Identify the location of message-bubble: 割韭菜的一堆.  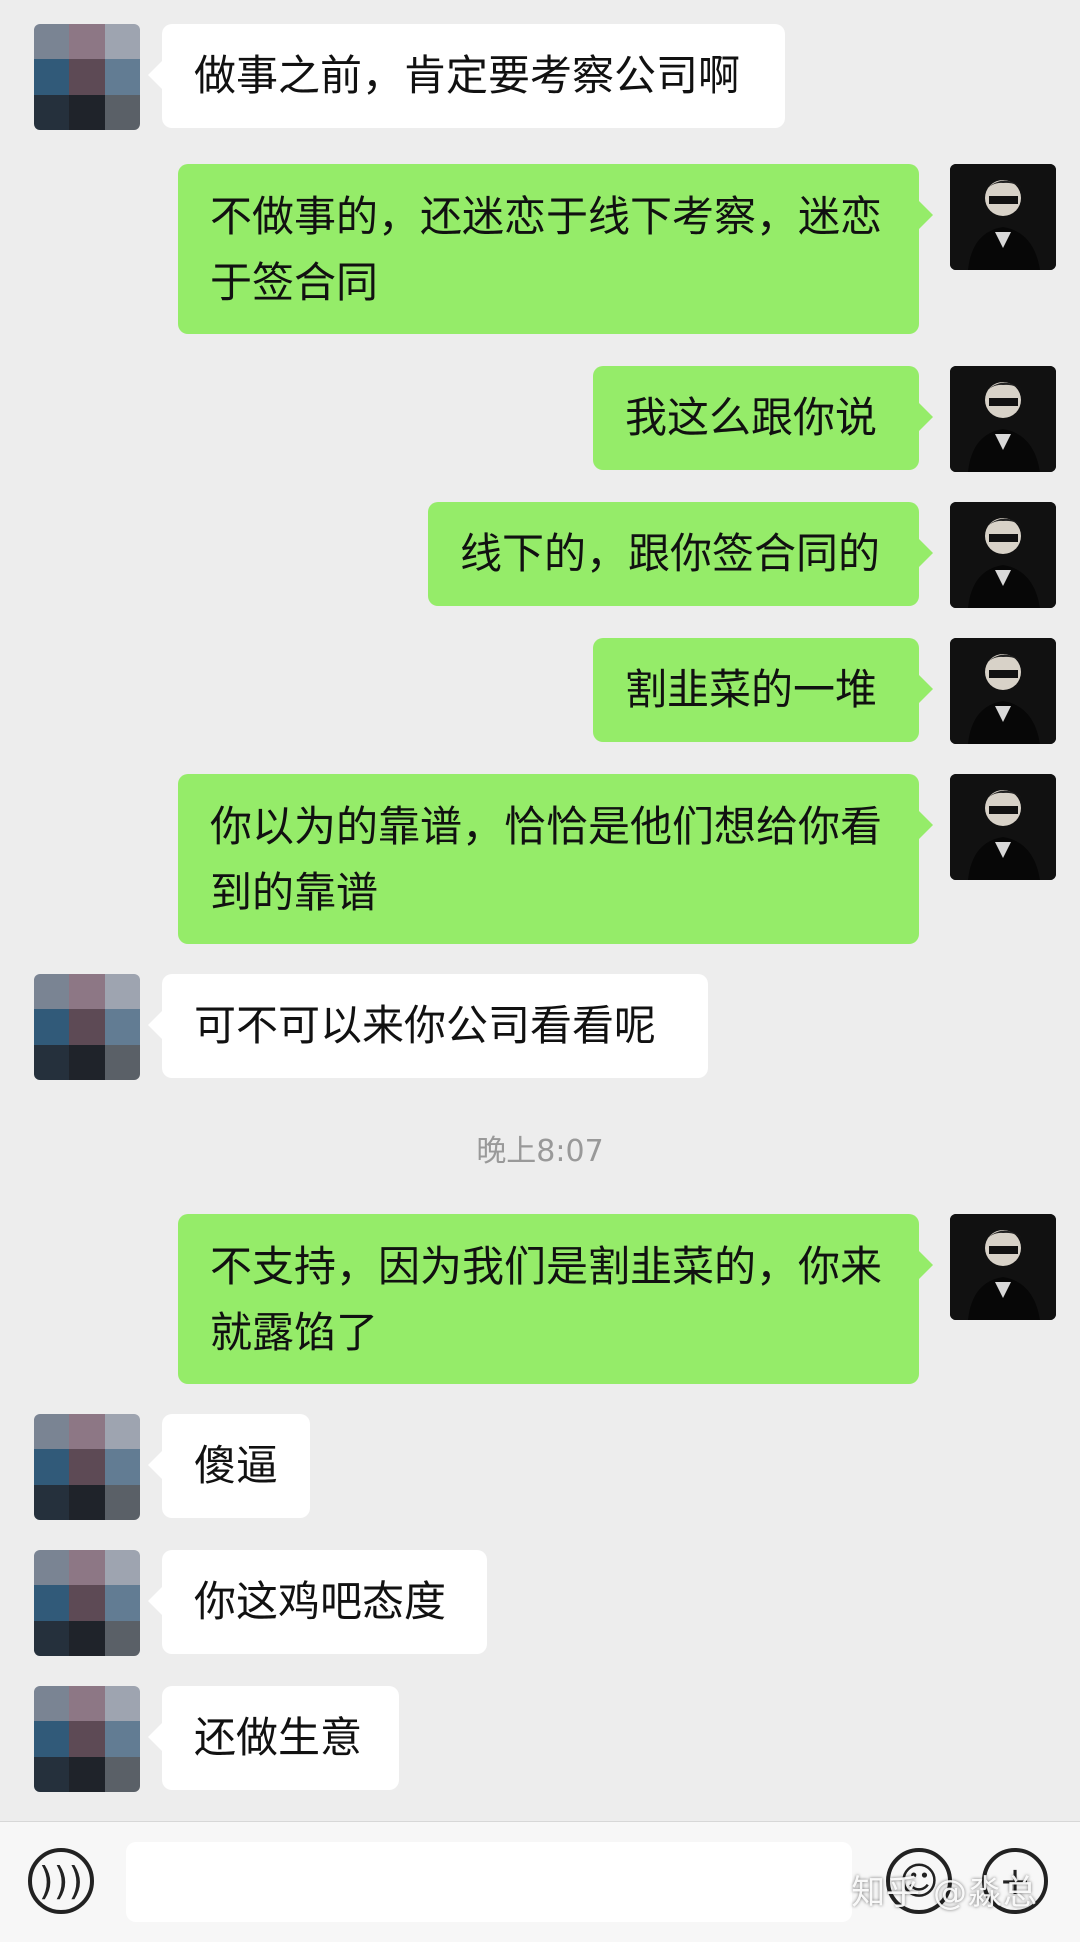
(763, 690).